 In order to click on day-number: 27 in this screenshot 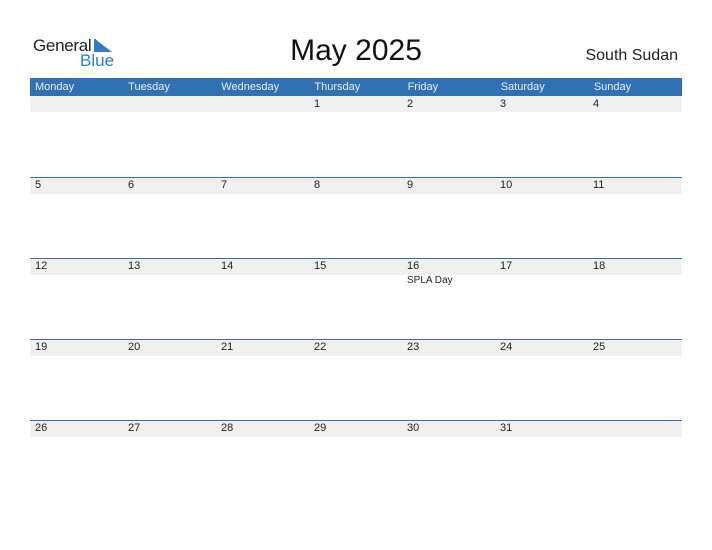, I will do `click(134, 428)`.